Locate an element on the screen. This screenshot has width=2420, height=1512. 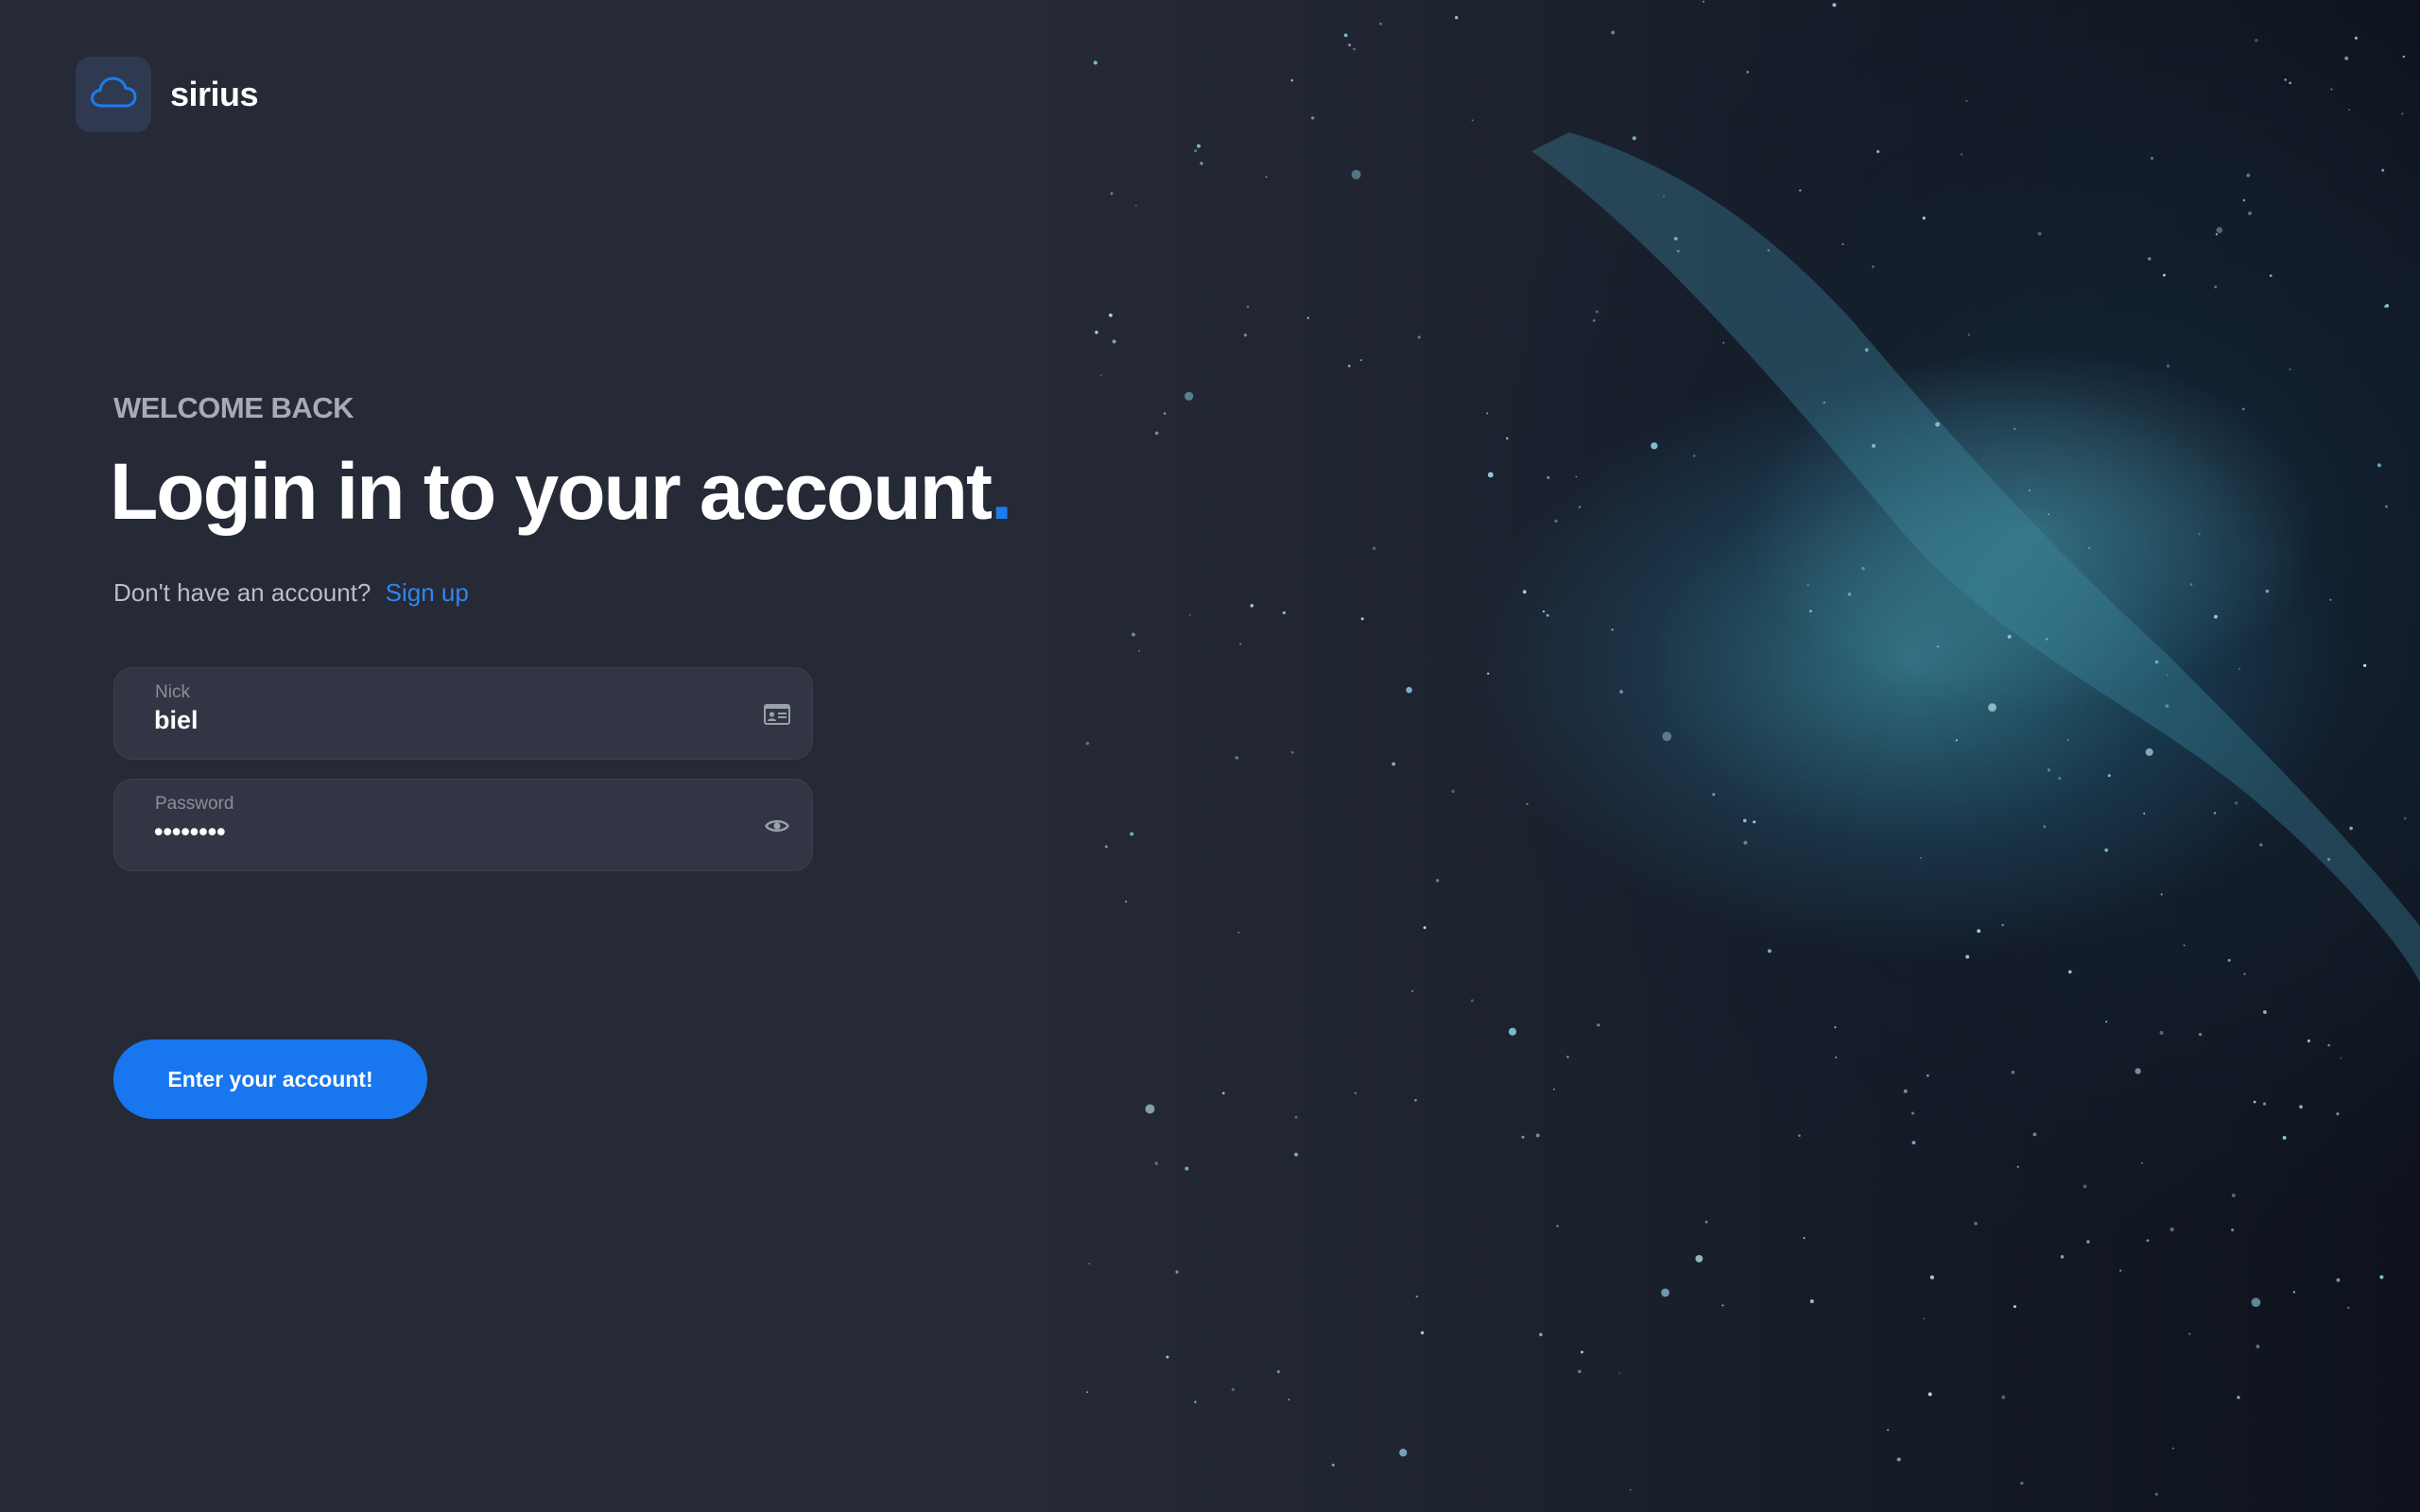
nick-field: Nick is located at coordinates (463, 713).